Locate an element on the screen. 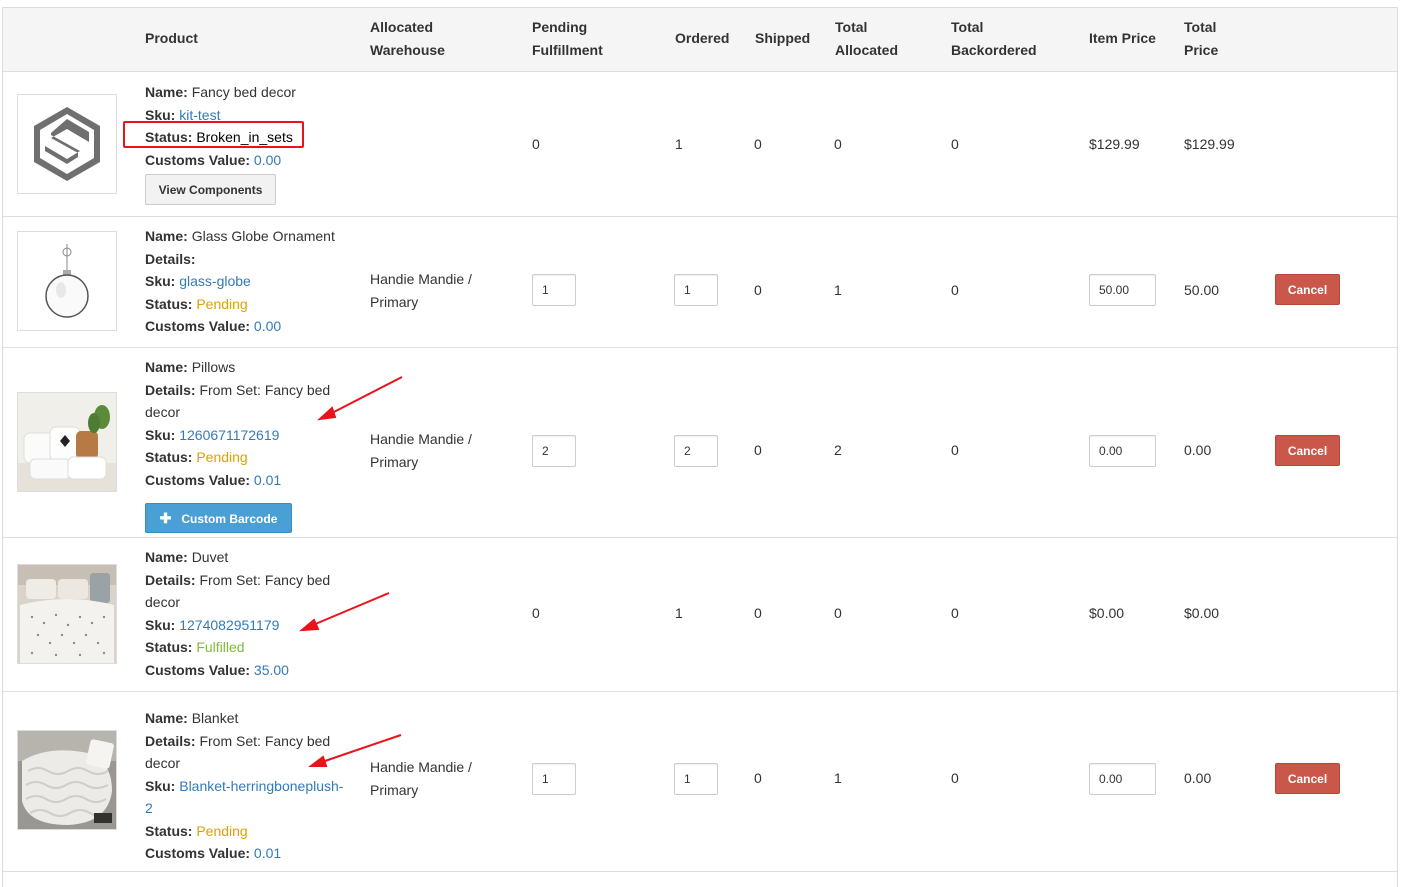 Image resolution: width=1413 pixels, height=887 pixels. product-name-line: Name: Fancy bed decor is located at coordinates (245, 92).